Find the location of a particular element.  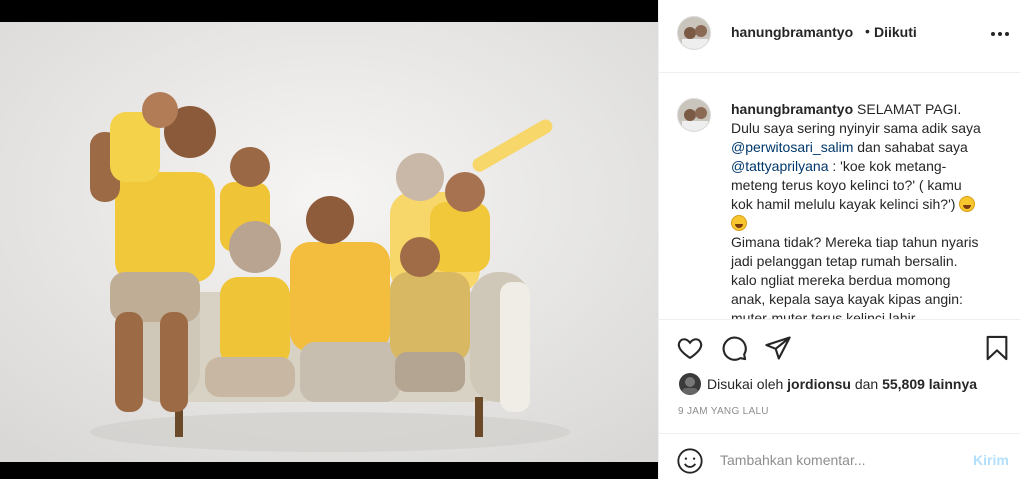

comment-composer: Kirim is located at coordinates (839, 456).